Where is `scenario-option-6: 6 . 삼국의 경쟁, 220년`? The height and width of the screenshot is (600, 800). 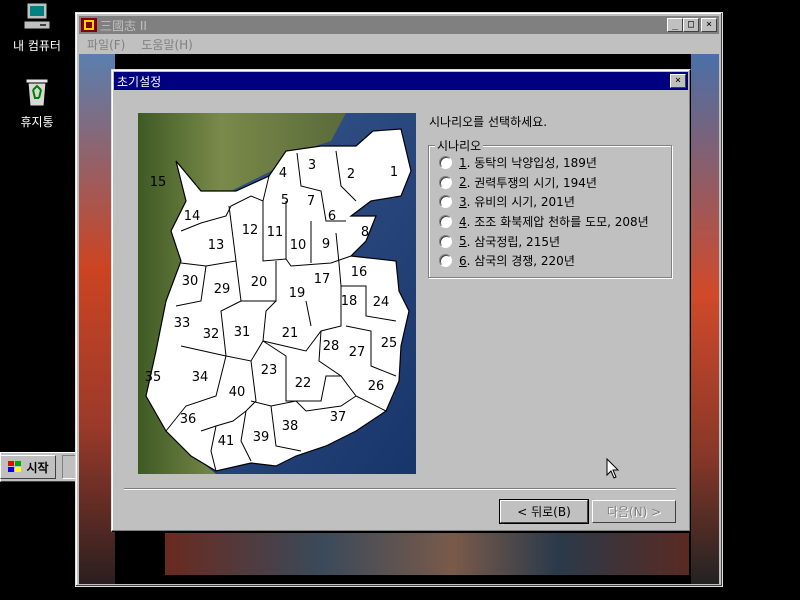
scenario-option-6: 6 . 삼국의 경쟁, 220년 is located at coordinates (553, 261).